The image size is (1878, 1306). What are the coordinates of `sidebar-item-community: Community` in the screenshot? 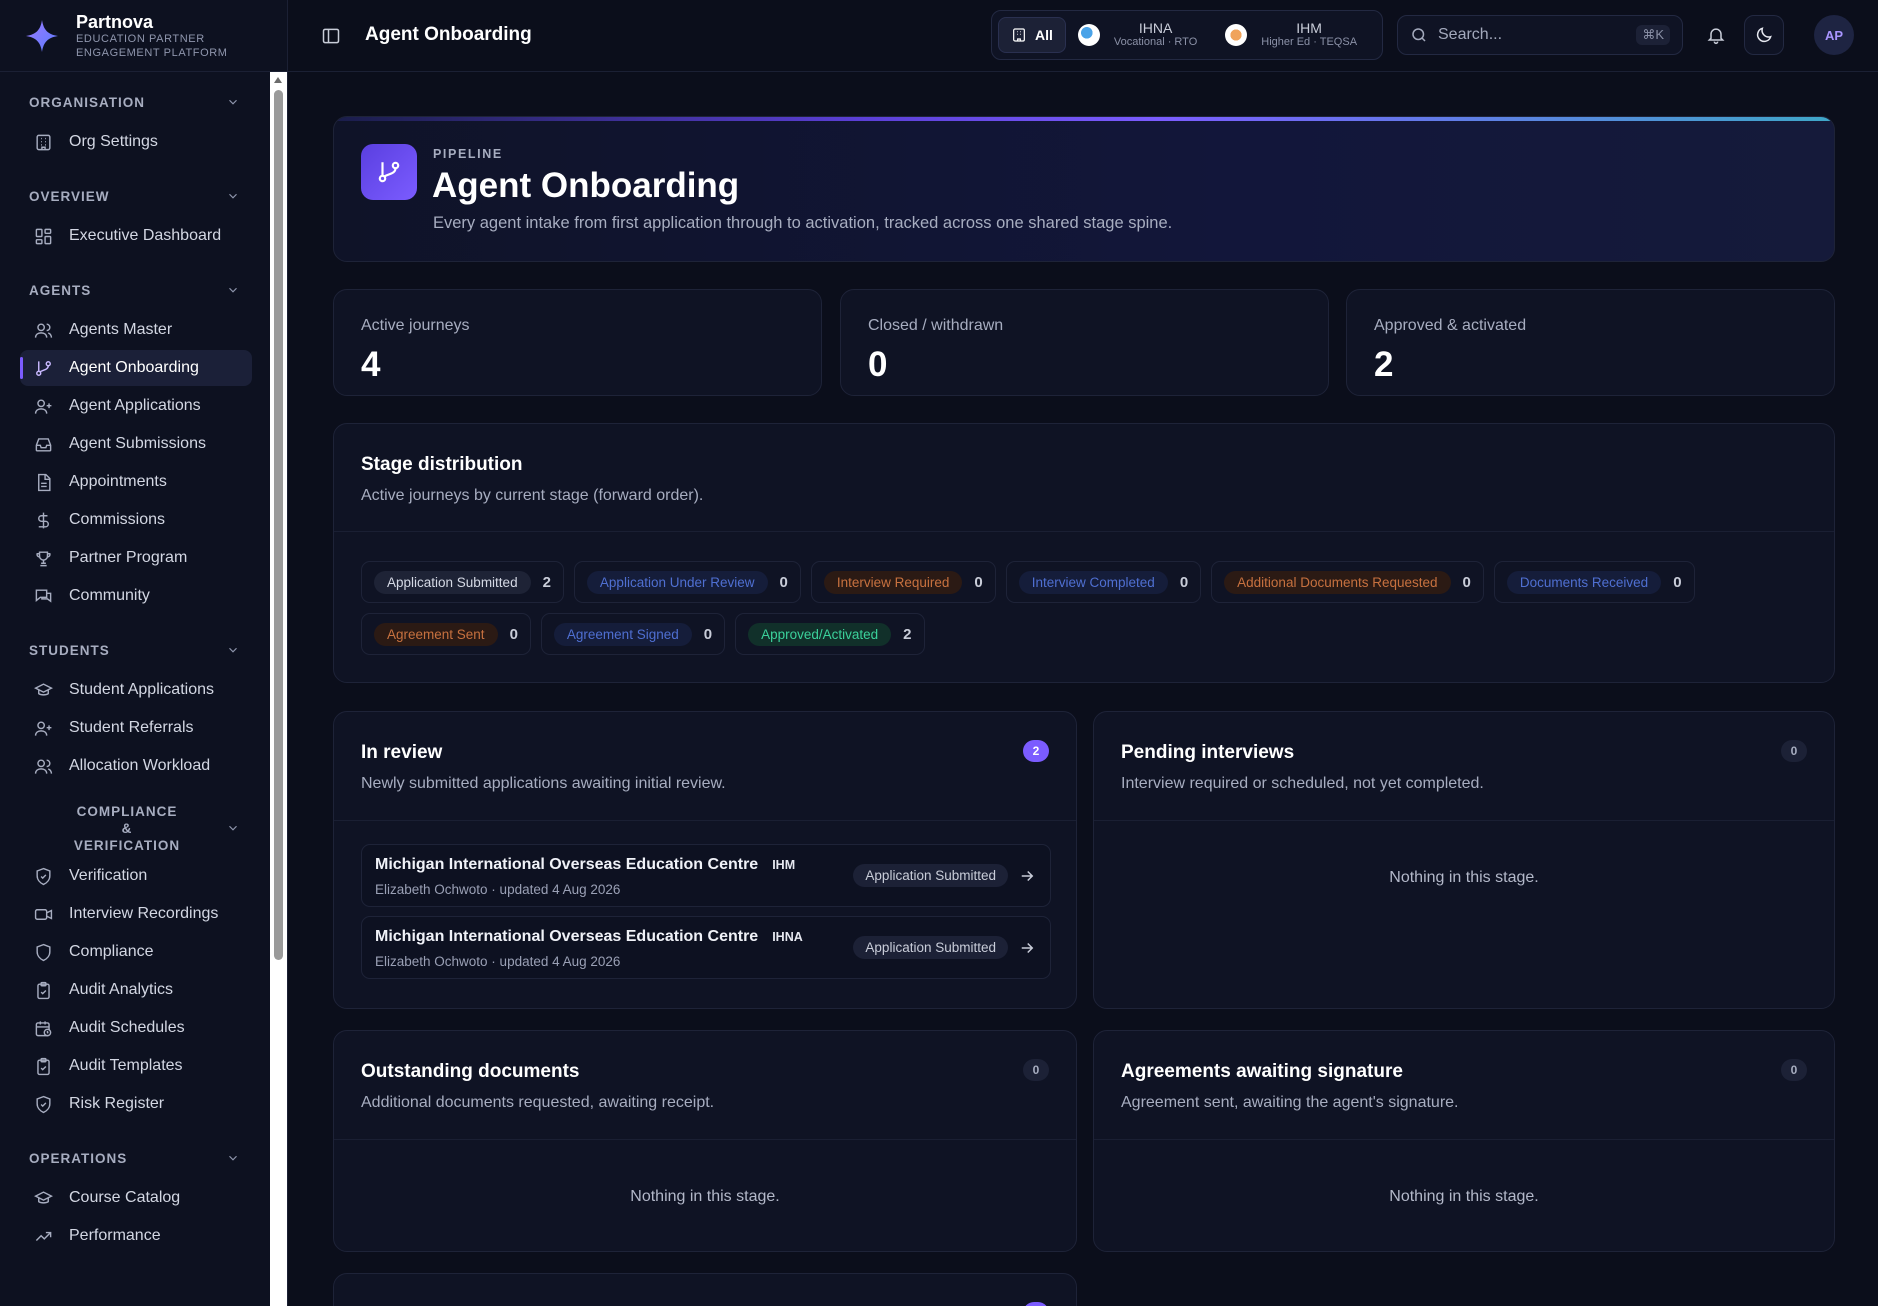 It's located at (136, 596).